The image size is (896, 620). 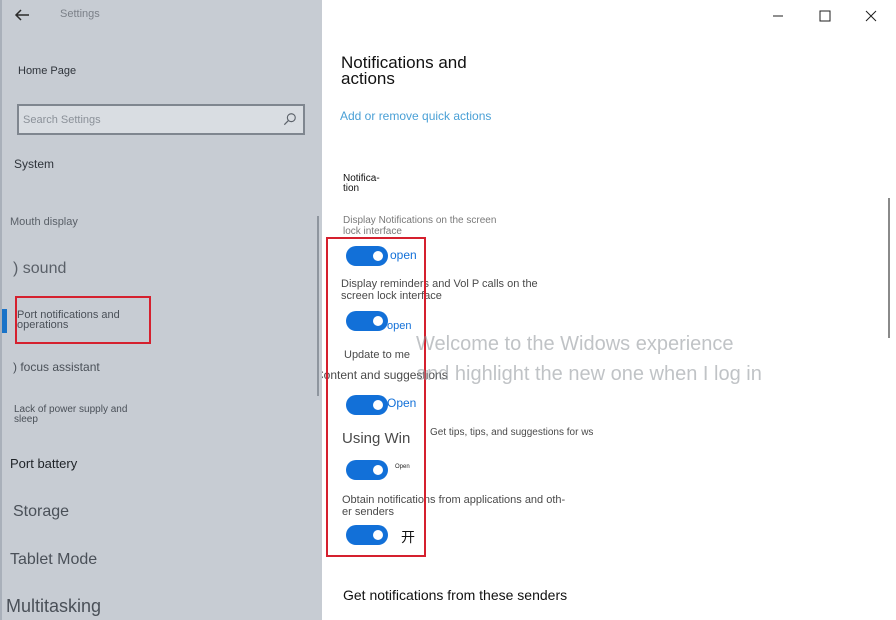 I want to click on sidebar-item-tablet-mode: Tablet Mode, so click(x=53, y=560).